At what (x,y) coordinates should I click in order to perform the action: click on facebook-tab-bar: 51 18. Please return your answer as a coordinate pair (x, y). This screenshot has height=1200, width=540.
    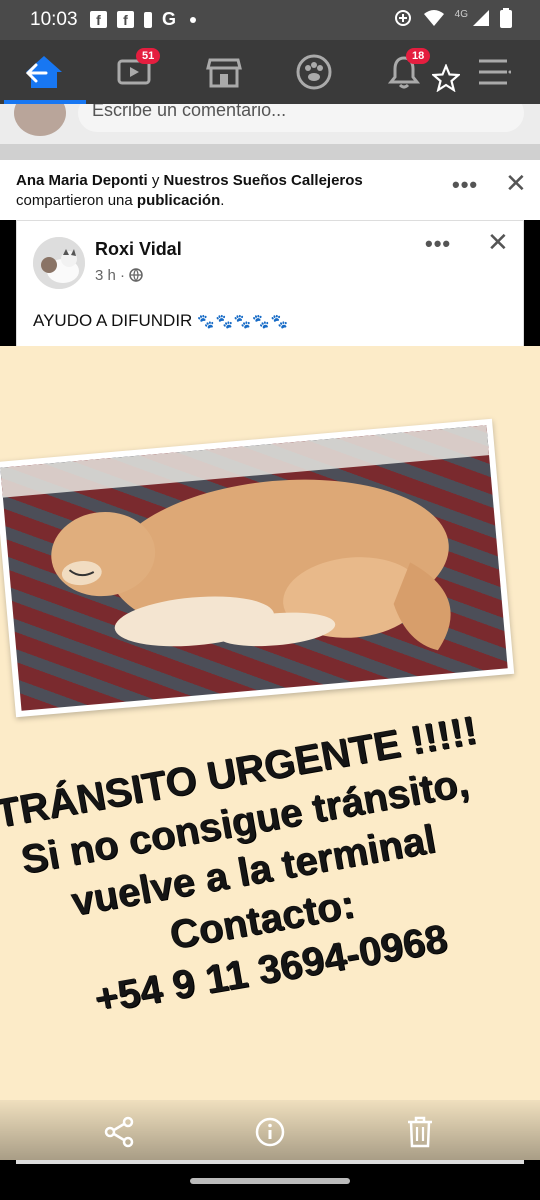
    Looking at the image, I should click on (270, 72).